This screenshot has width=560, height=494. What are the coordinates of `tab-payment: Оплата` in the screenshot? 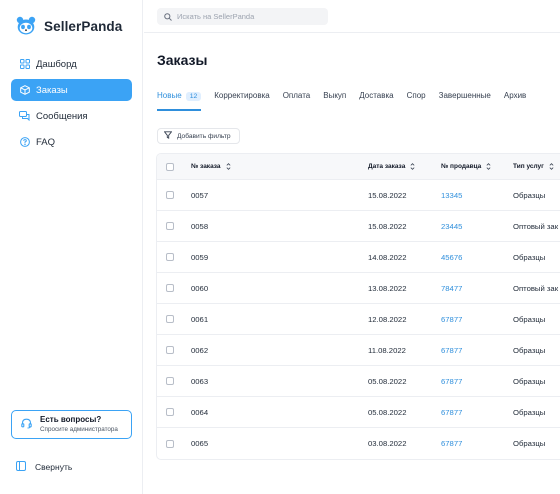 It's located at (297, 101).